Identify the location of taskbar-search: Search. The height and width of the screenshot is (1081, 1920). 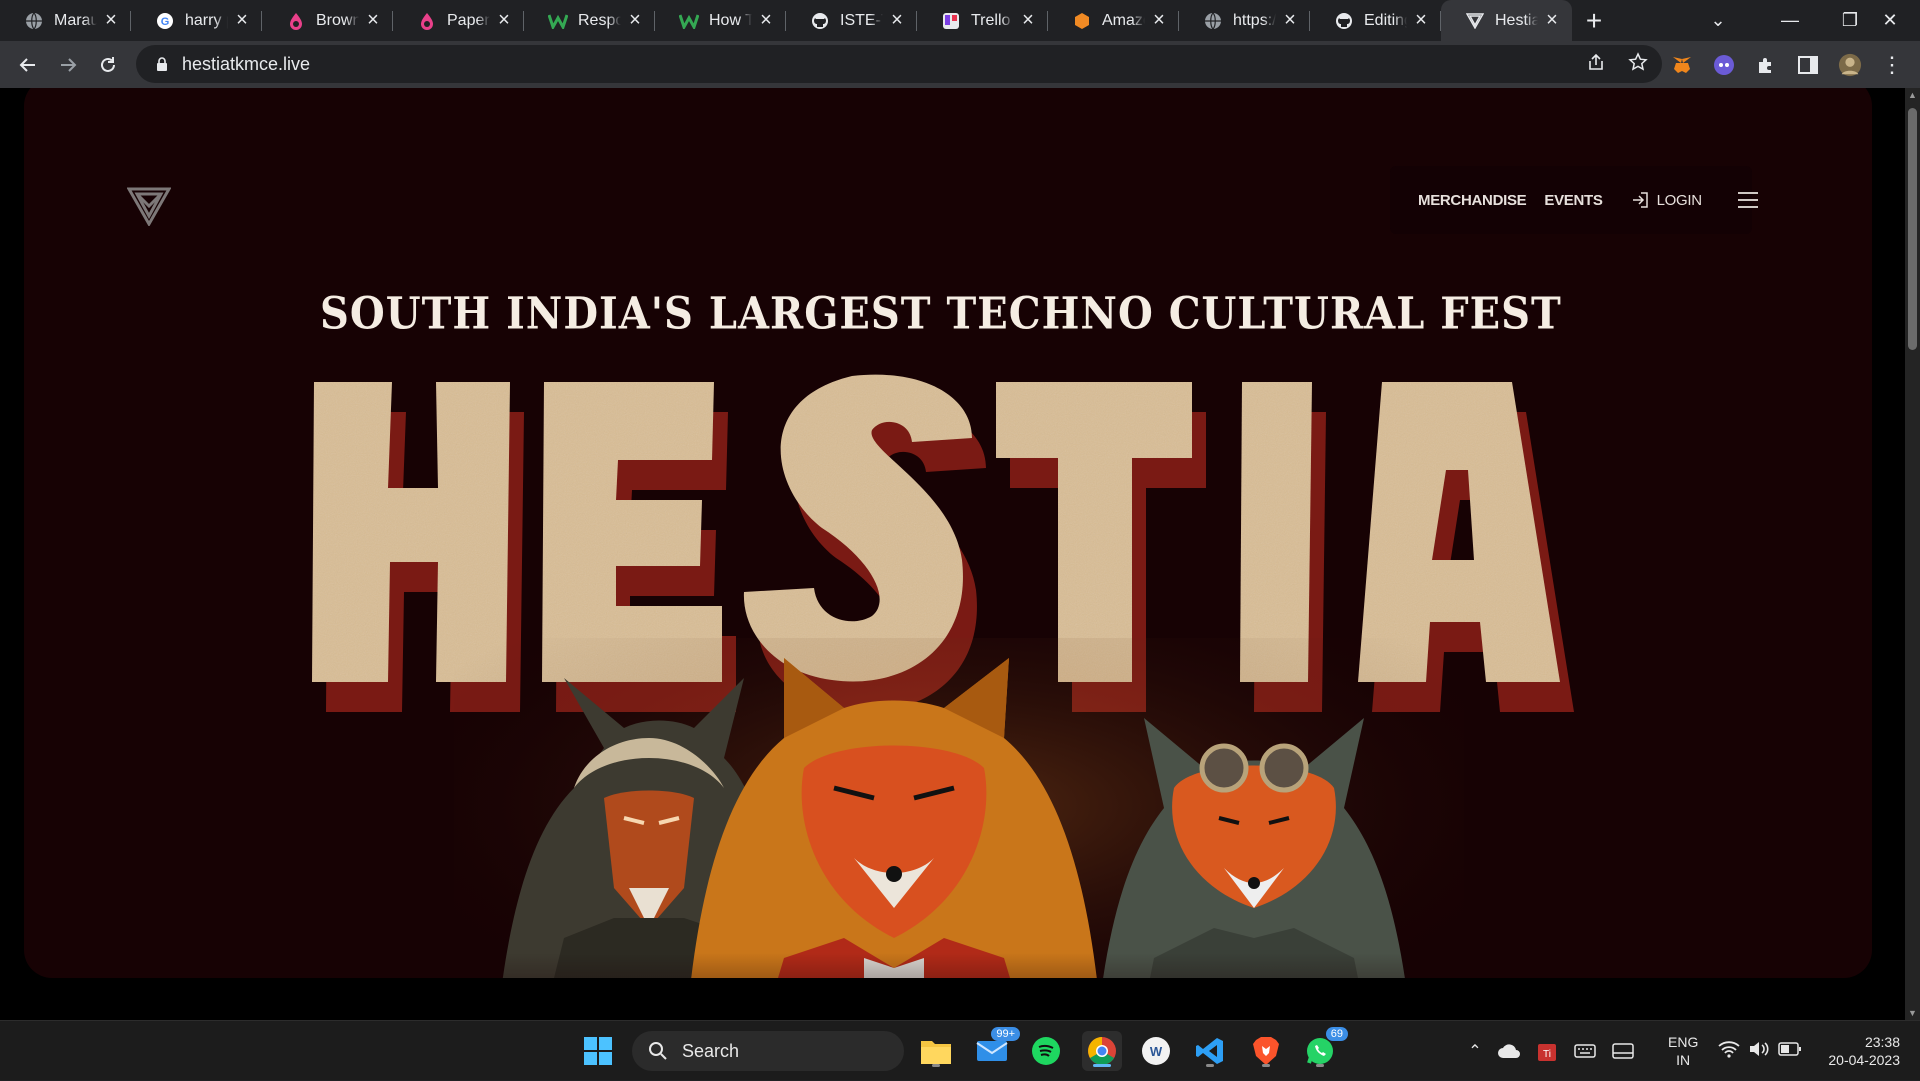
(768, 1051).